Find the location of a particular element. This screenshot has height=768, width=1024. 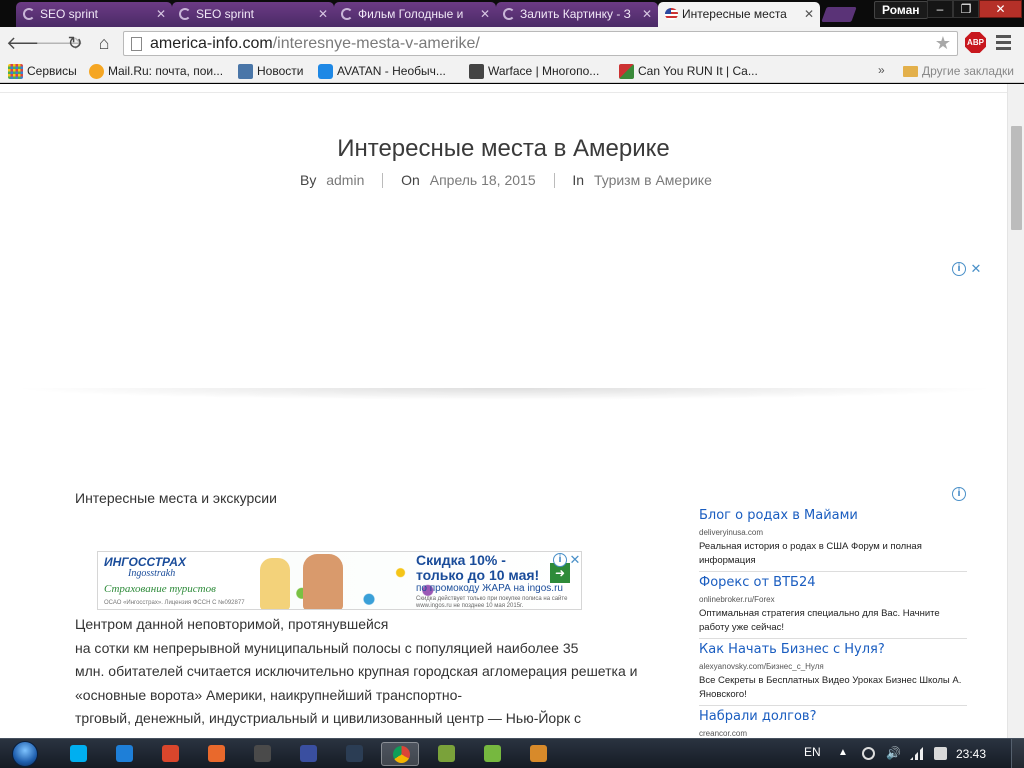

banner-logo: ИНГОССТРАХ is located at coordinates (145, 562).